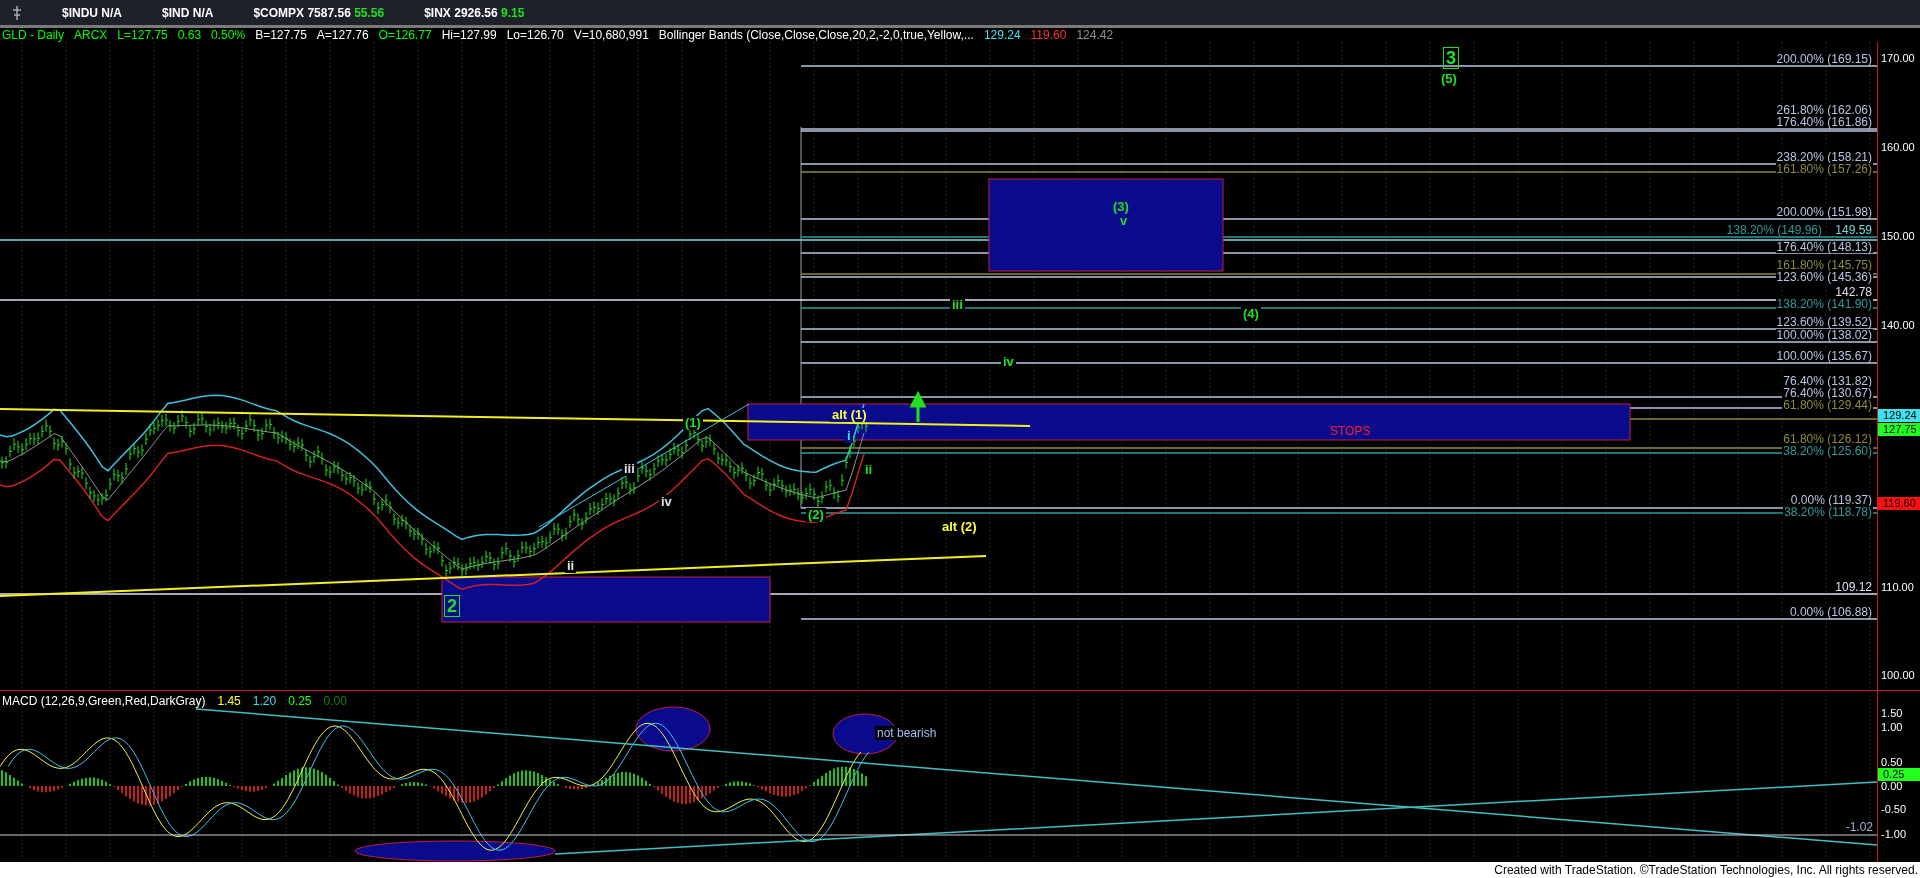  Describe the element at coordinates (91, 35) in the screenshot. I see `header-field: ARCX` at that location.